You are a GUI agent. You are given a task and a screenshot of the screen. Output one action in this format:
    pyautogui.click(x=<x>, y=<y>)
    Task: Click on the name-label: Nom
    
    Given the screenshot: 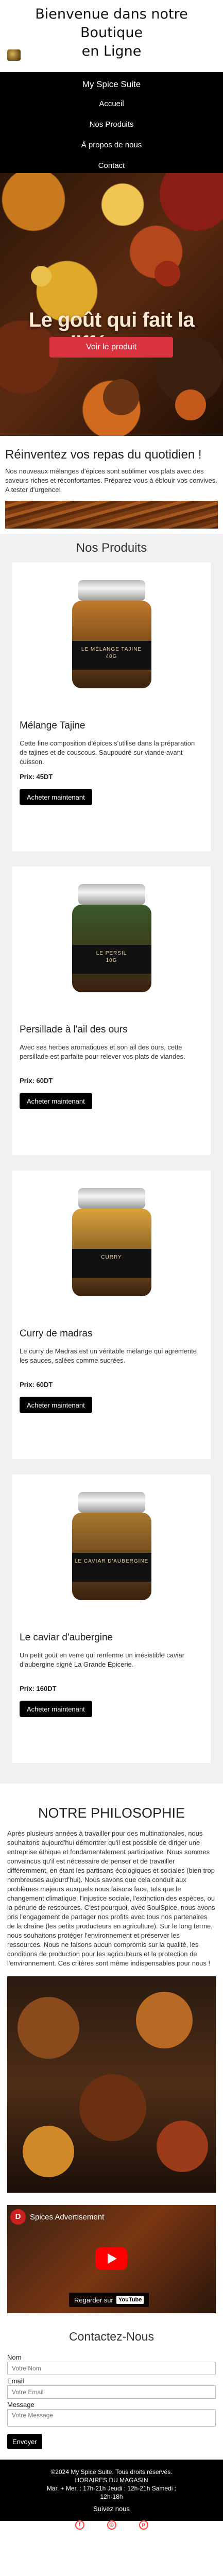 What is the action you would take?
    pyautogui.click(x=14, y=2357)
    